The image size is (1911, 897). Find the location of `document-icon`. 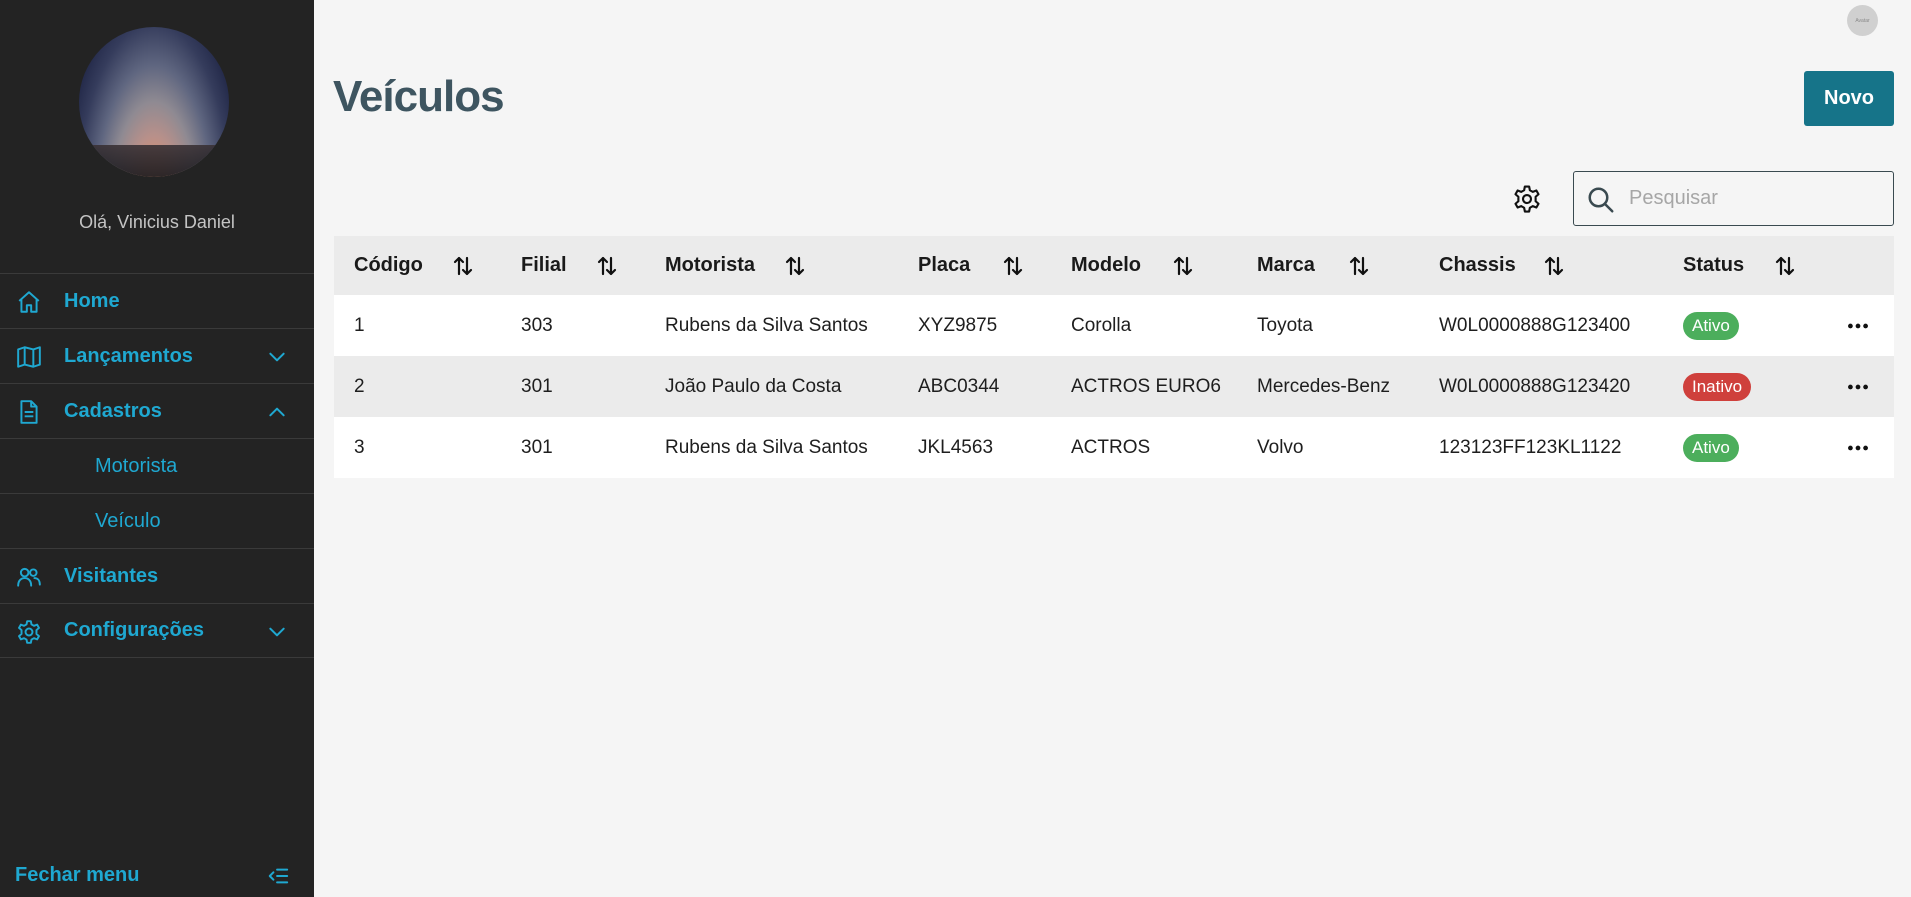

document-icon is located at coordinates (29, 412).